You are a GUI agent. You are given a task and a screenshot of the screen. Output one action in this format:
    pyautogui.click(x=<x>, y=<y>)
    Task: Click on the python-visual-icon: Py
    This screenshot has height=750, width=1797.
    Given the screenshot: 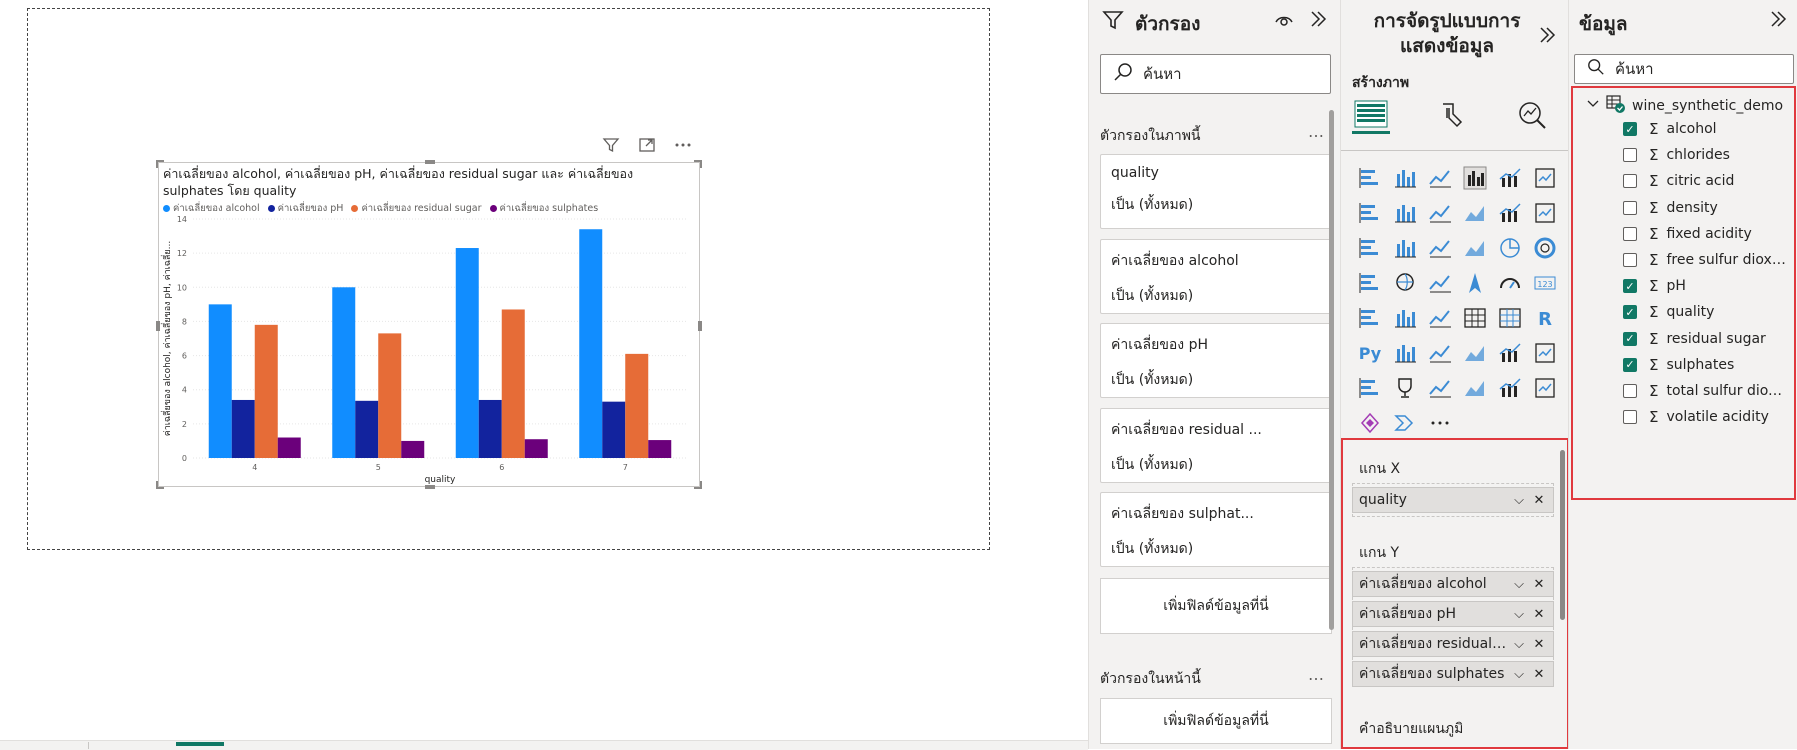 What is the action you would take?
    pyautogui.click(x=1369, y=352)
    